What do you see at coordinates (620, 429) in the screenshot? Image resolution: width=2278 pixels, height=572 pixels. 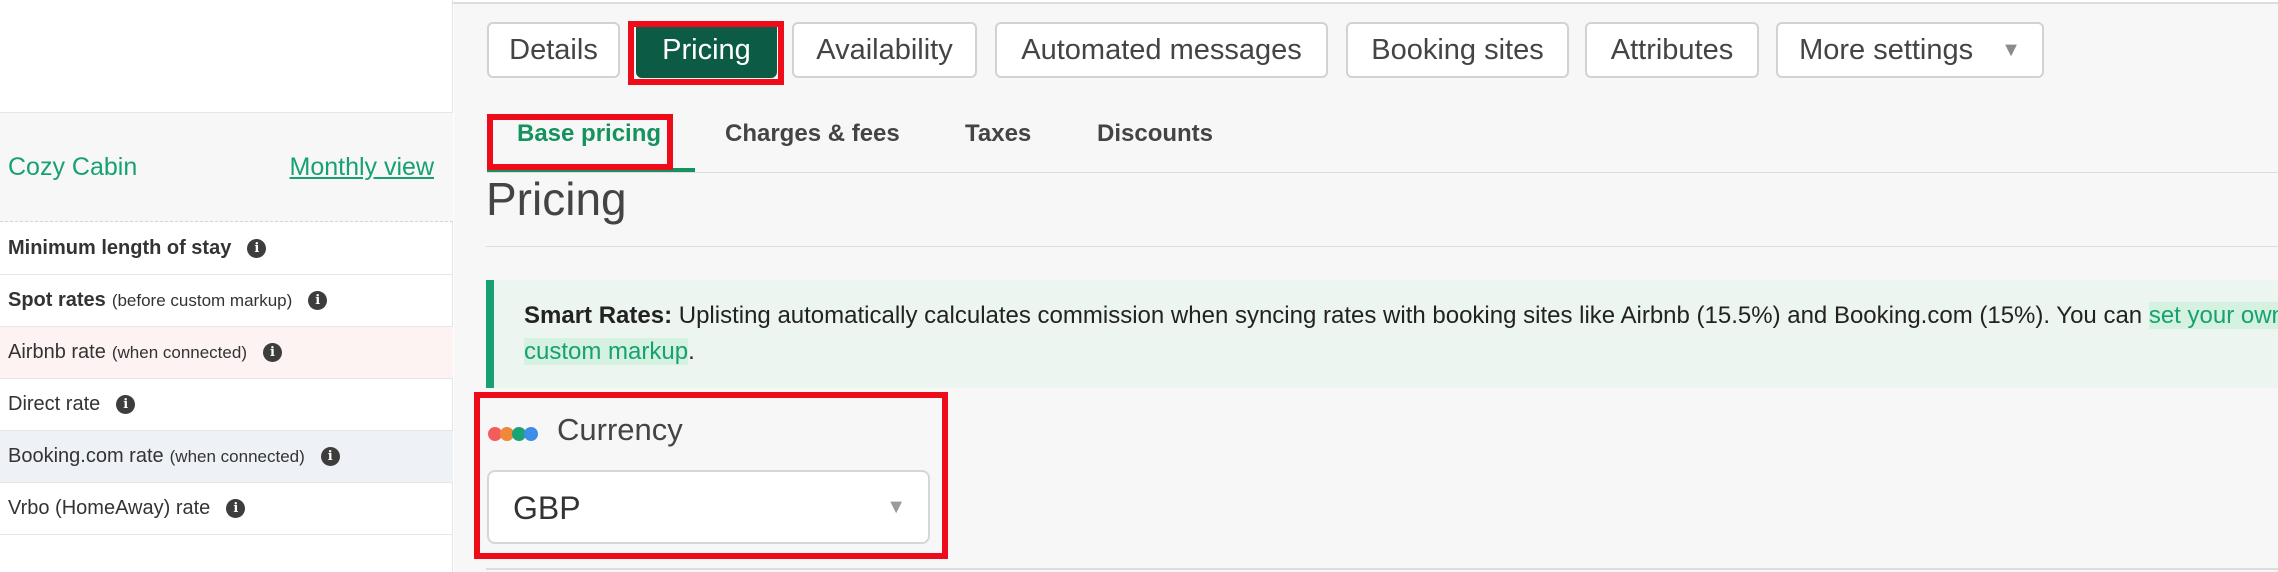 I see `currency-label: Currency` at bounding box center [620, 429].